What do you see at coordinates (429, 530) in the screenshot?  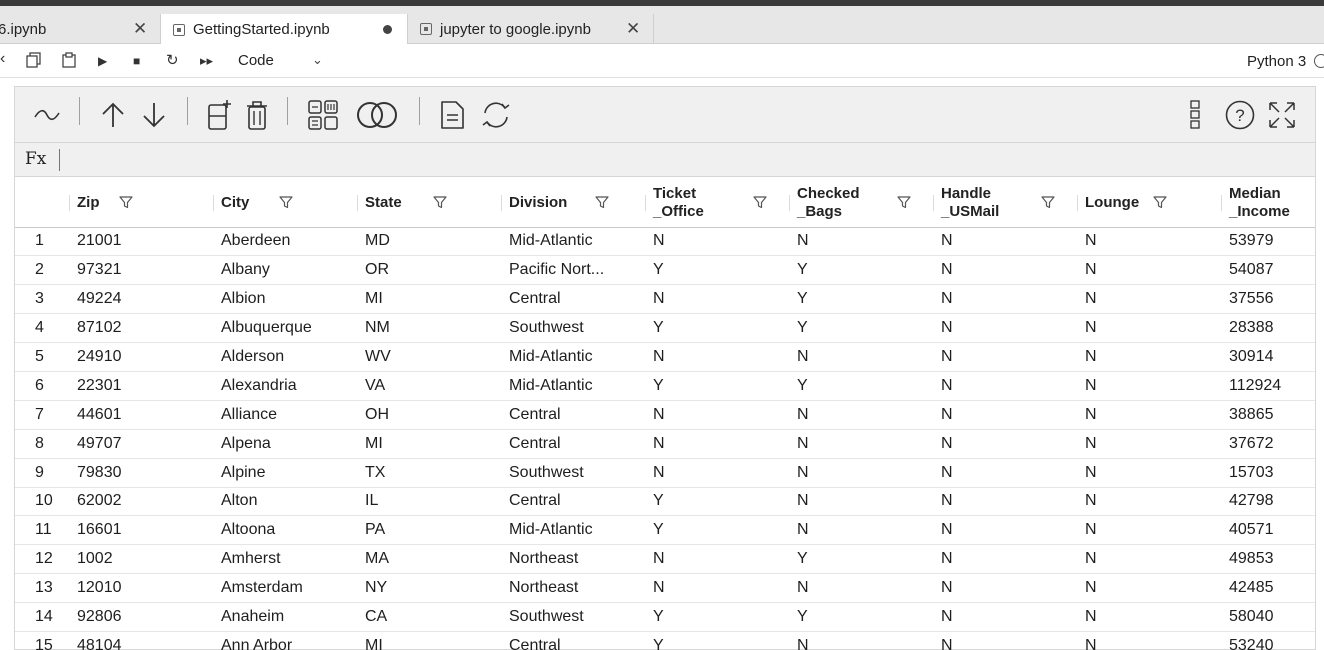 I see `cell-state: PA` at bounding box center [429, 530].